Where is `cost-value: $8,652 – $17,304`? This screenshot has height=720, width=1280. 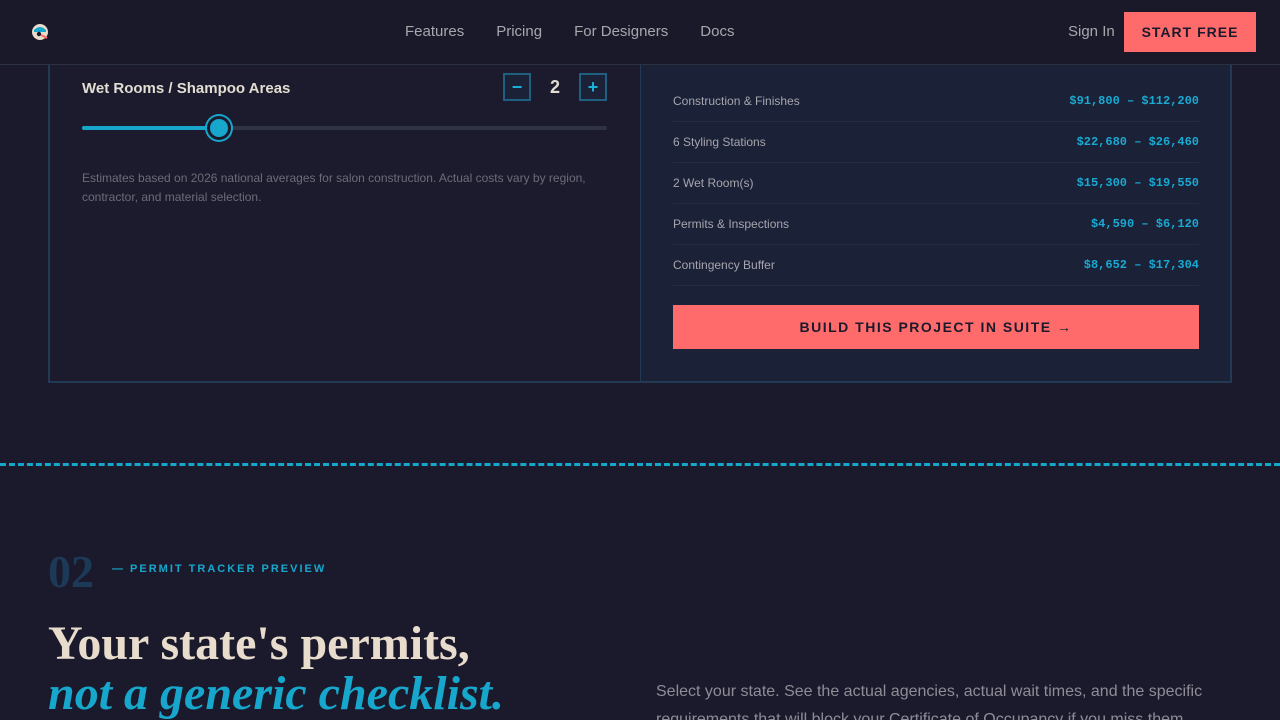 cost-value: $8,652 – $17,304 is located at coordinates (1141, 265).